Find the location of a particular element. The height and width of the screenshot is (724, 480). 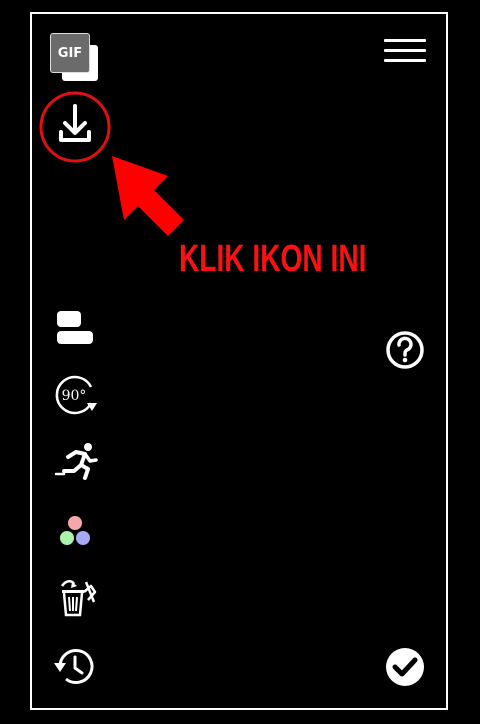

rotate-90-icon: 90° is located at coordinates (76, 395).